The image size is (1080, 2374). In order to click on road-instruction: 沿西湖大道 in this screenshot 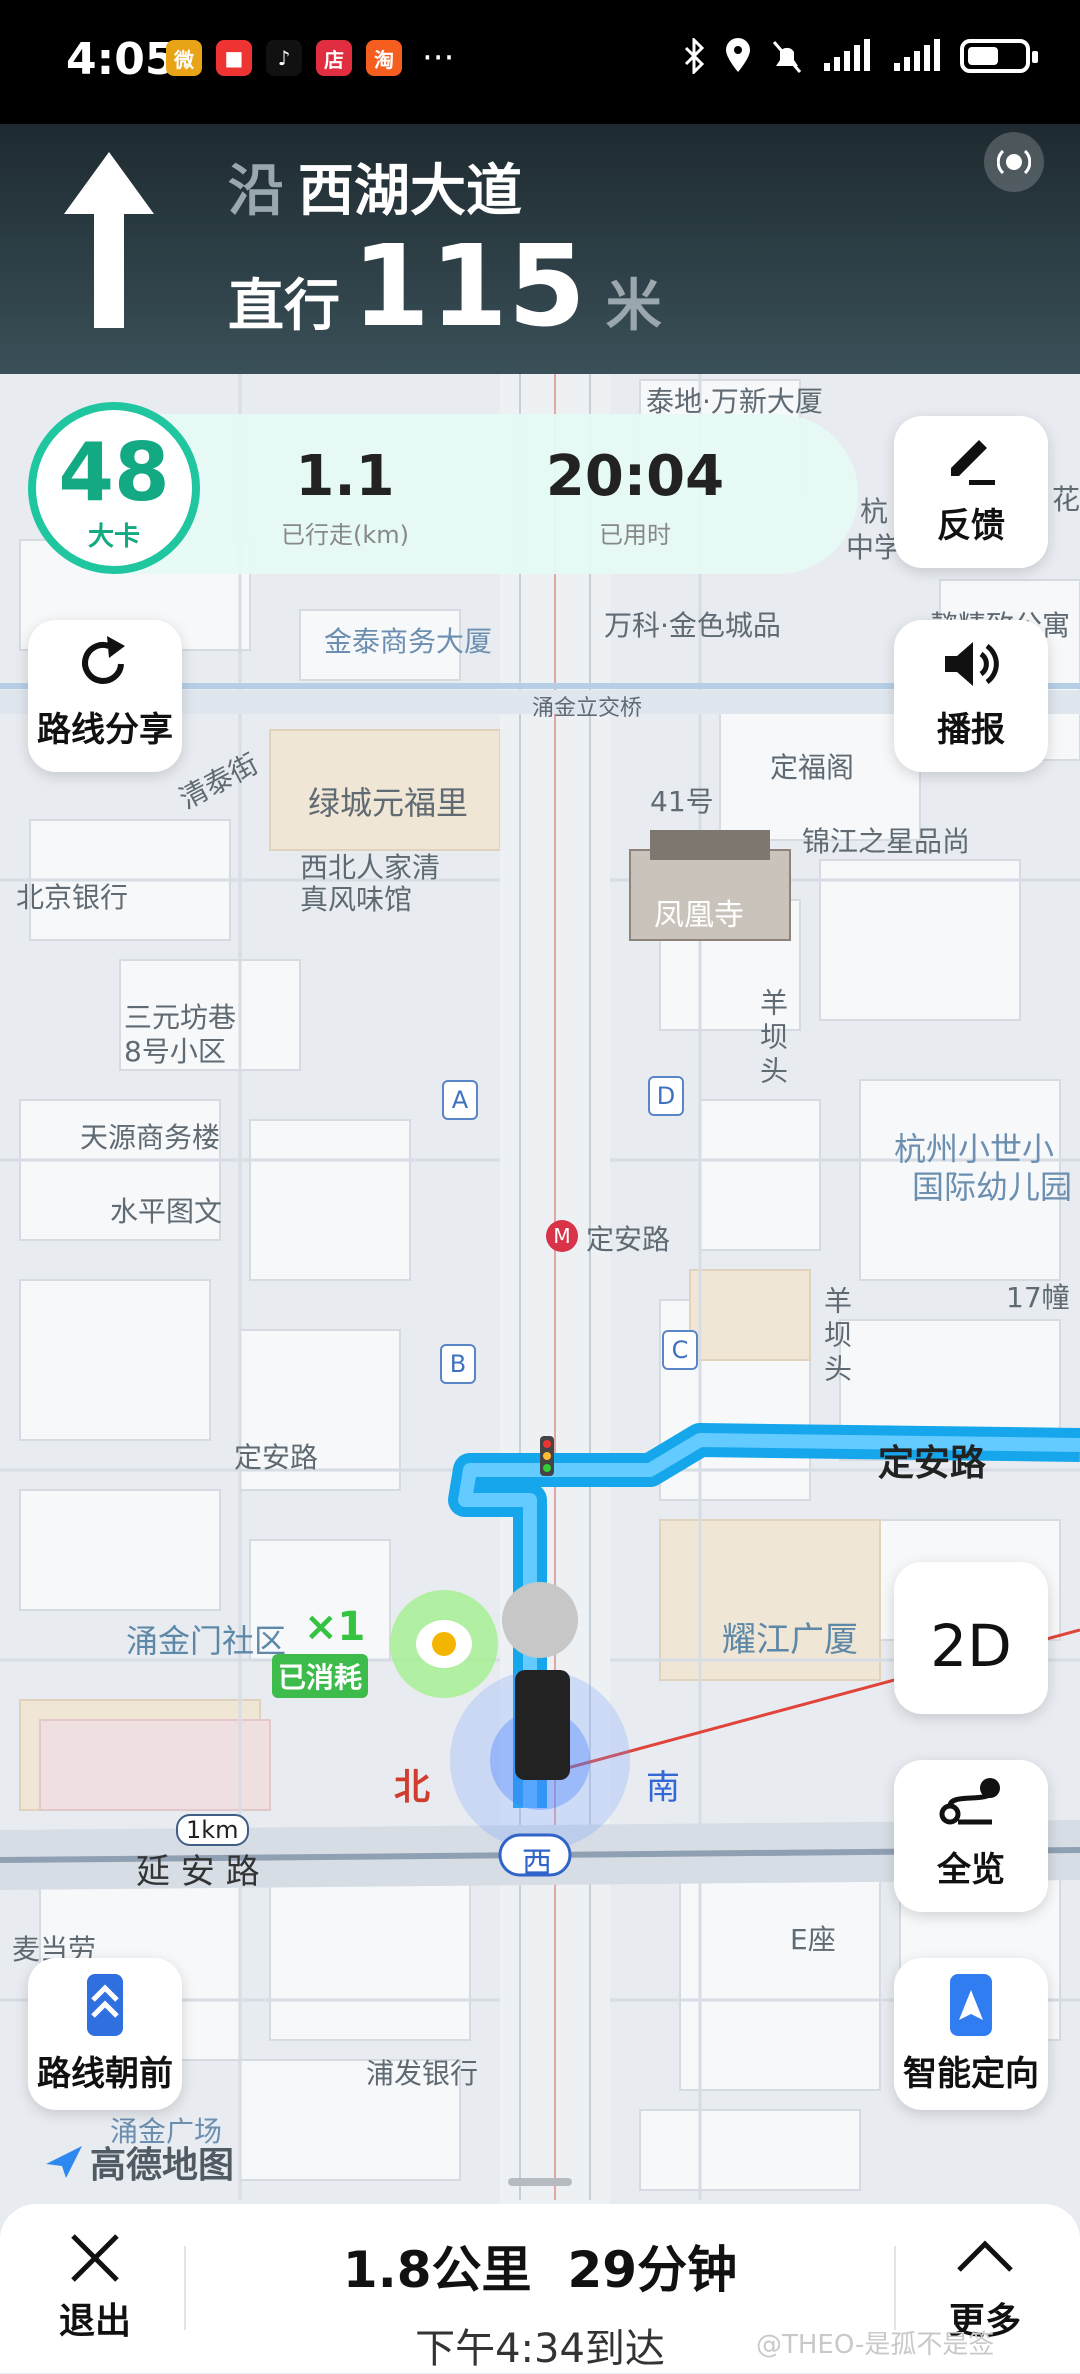, I will do `click(375, 186)`.